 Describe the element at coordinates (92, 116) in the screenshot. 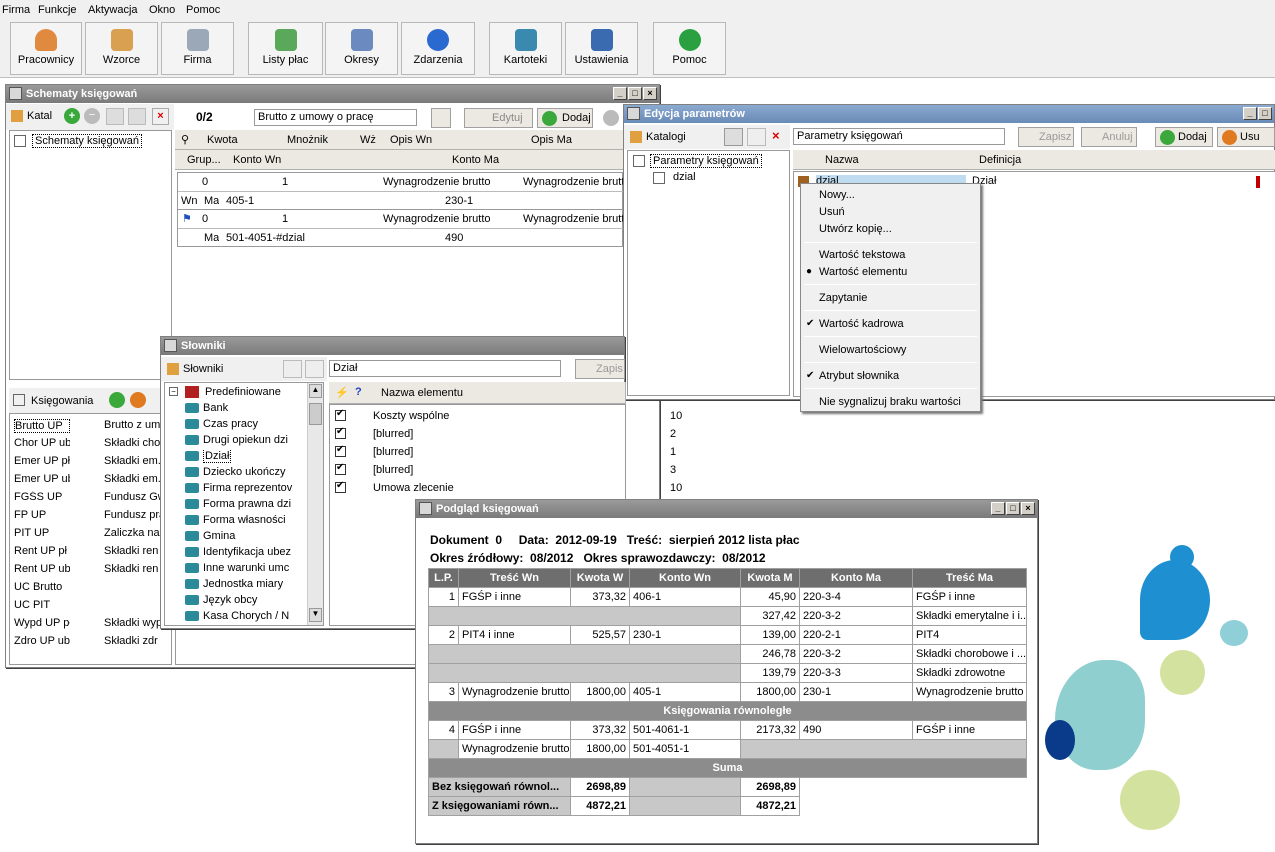

I see `remove-icon: −` at that location.